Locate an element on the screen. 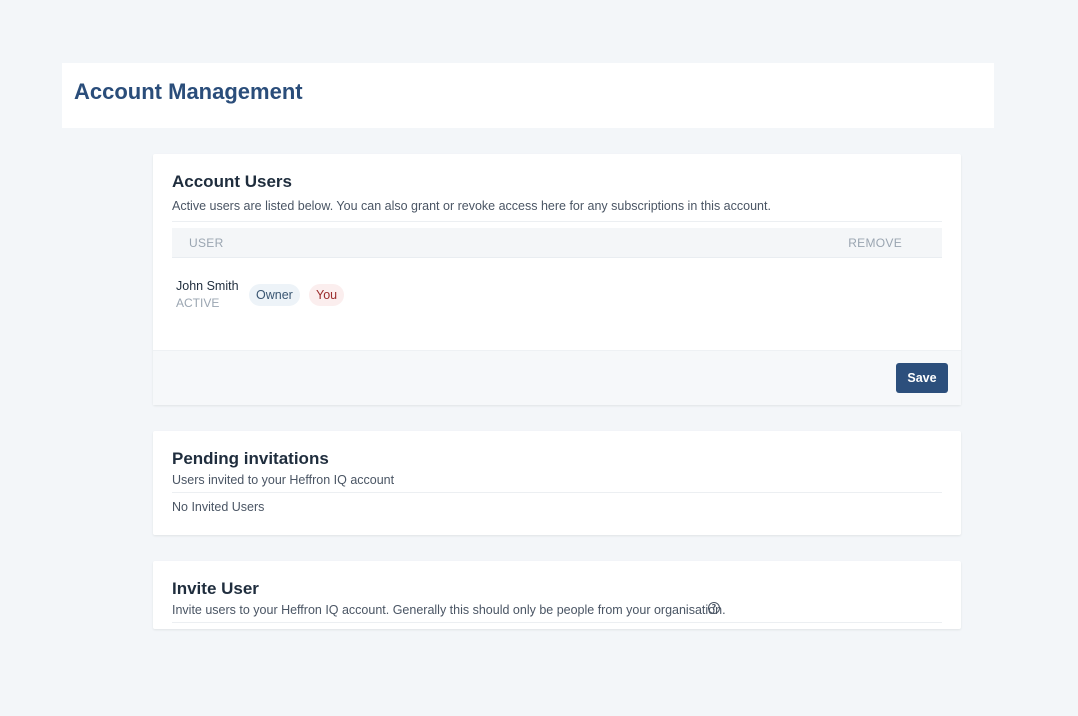  column-header-remove: REMOVE is located at coordinates (875, 243).